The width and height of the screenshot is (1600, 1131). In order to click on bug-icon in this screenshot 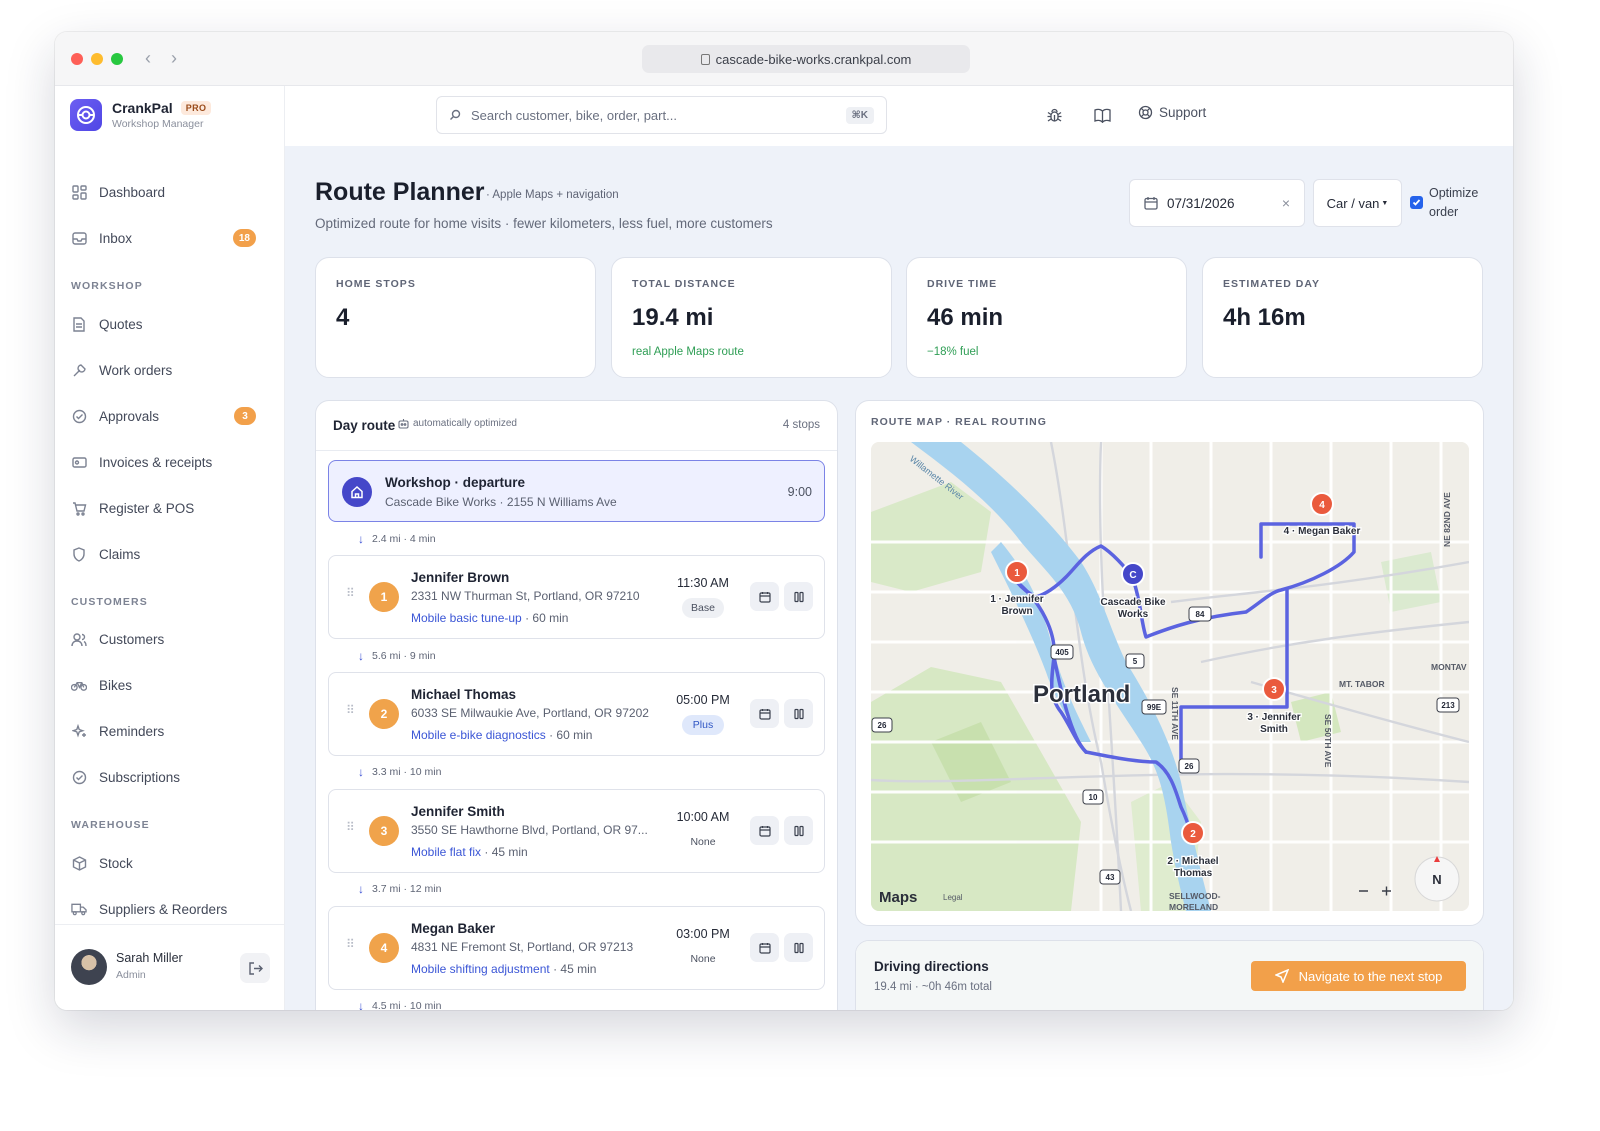, I will do `click(1054, 115)`.